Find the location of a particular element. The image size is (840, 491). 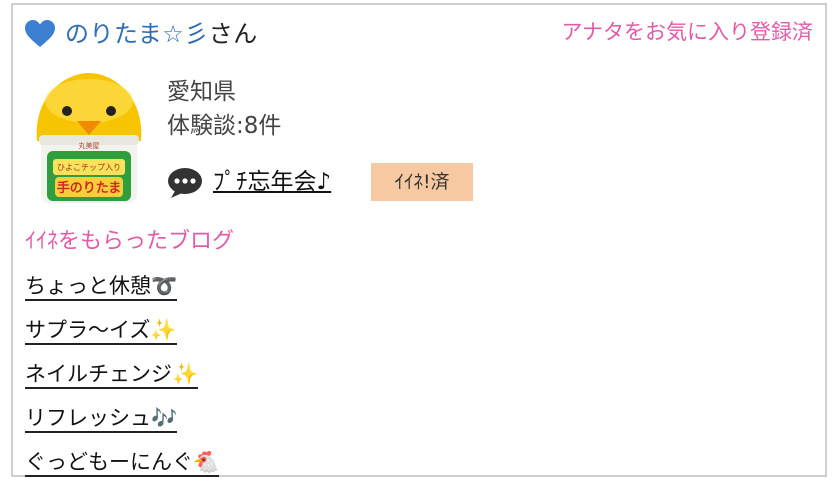

blog-link: リフレッシュ🎶 is located at coordinates (101, 419).